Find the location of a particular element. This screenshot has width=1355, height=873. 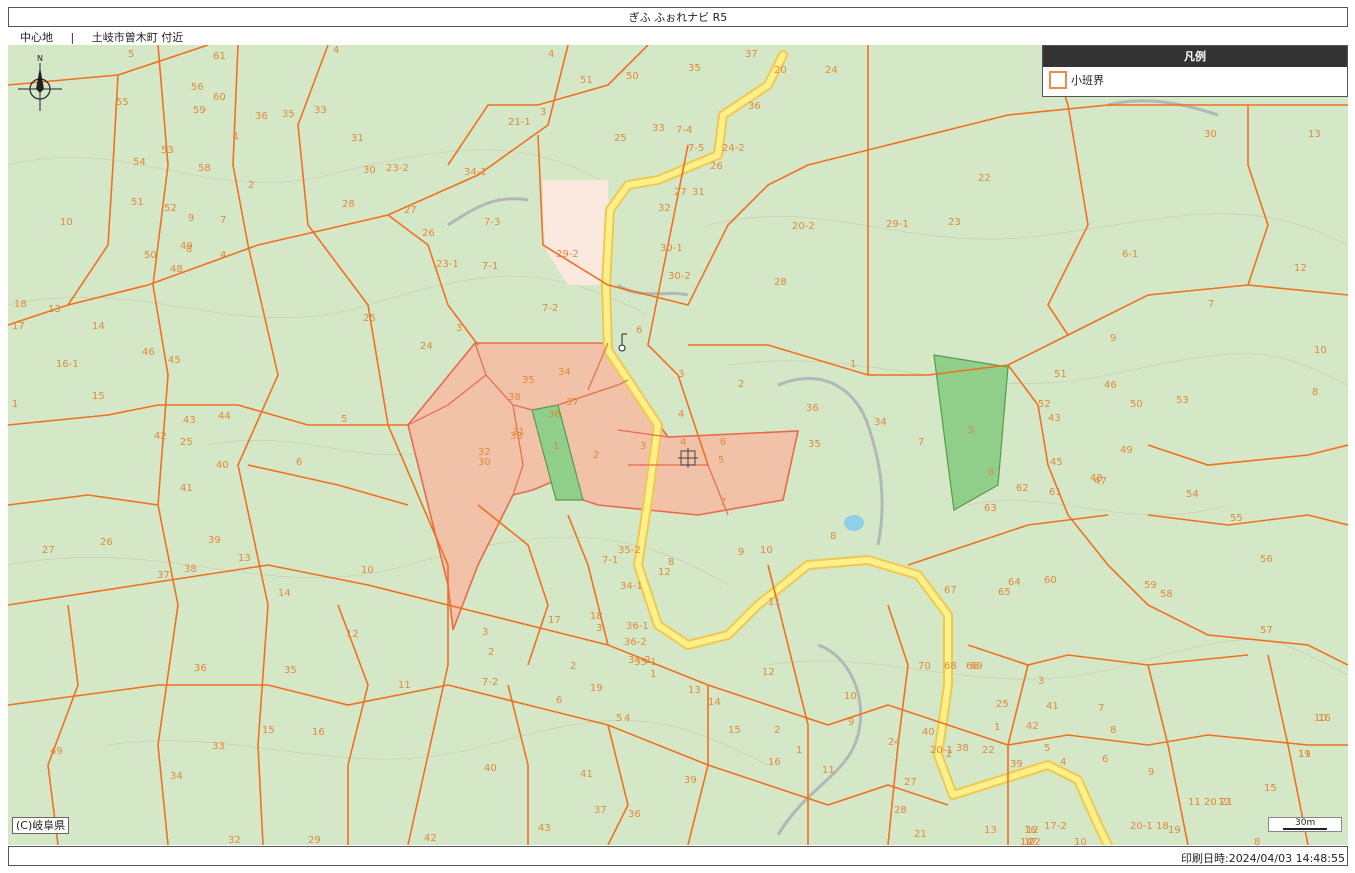

parcel-number-label: 60 is located at coordinates (1050, 580).